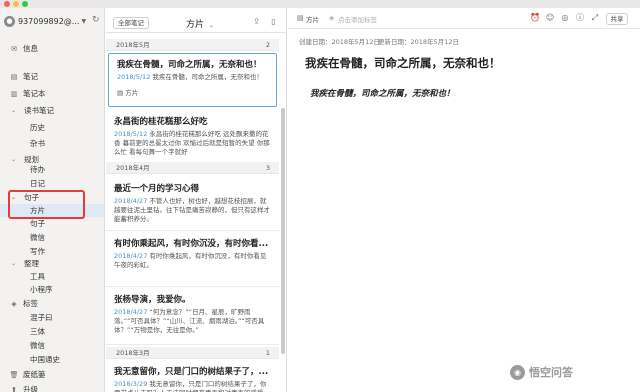 This screenshot has width=640, height=392. I want to click on note-notebook-label: 方片, so click(132, 93).